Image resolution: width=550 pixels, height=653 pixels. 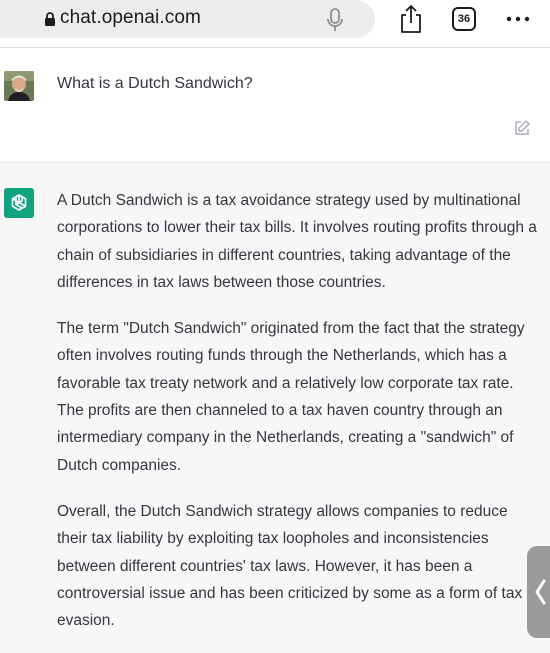 I want to click on more-icon, so click(x=518, y=19).